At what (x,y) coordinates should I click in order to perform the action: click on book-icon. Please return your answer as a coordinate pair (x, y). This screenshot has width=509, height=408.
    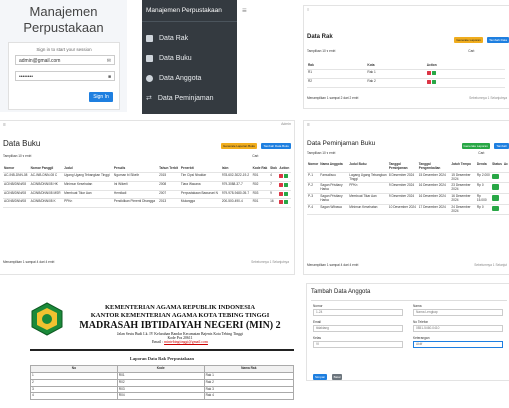
    Looking at the image, I should click on (149, 58).